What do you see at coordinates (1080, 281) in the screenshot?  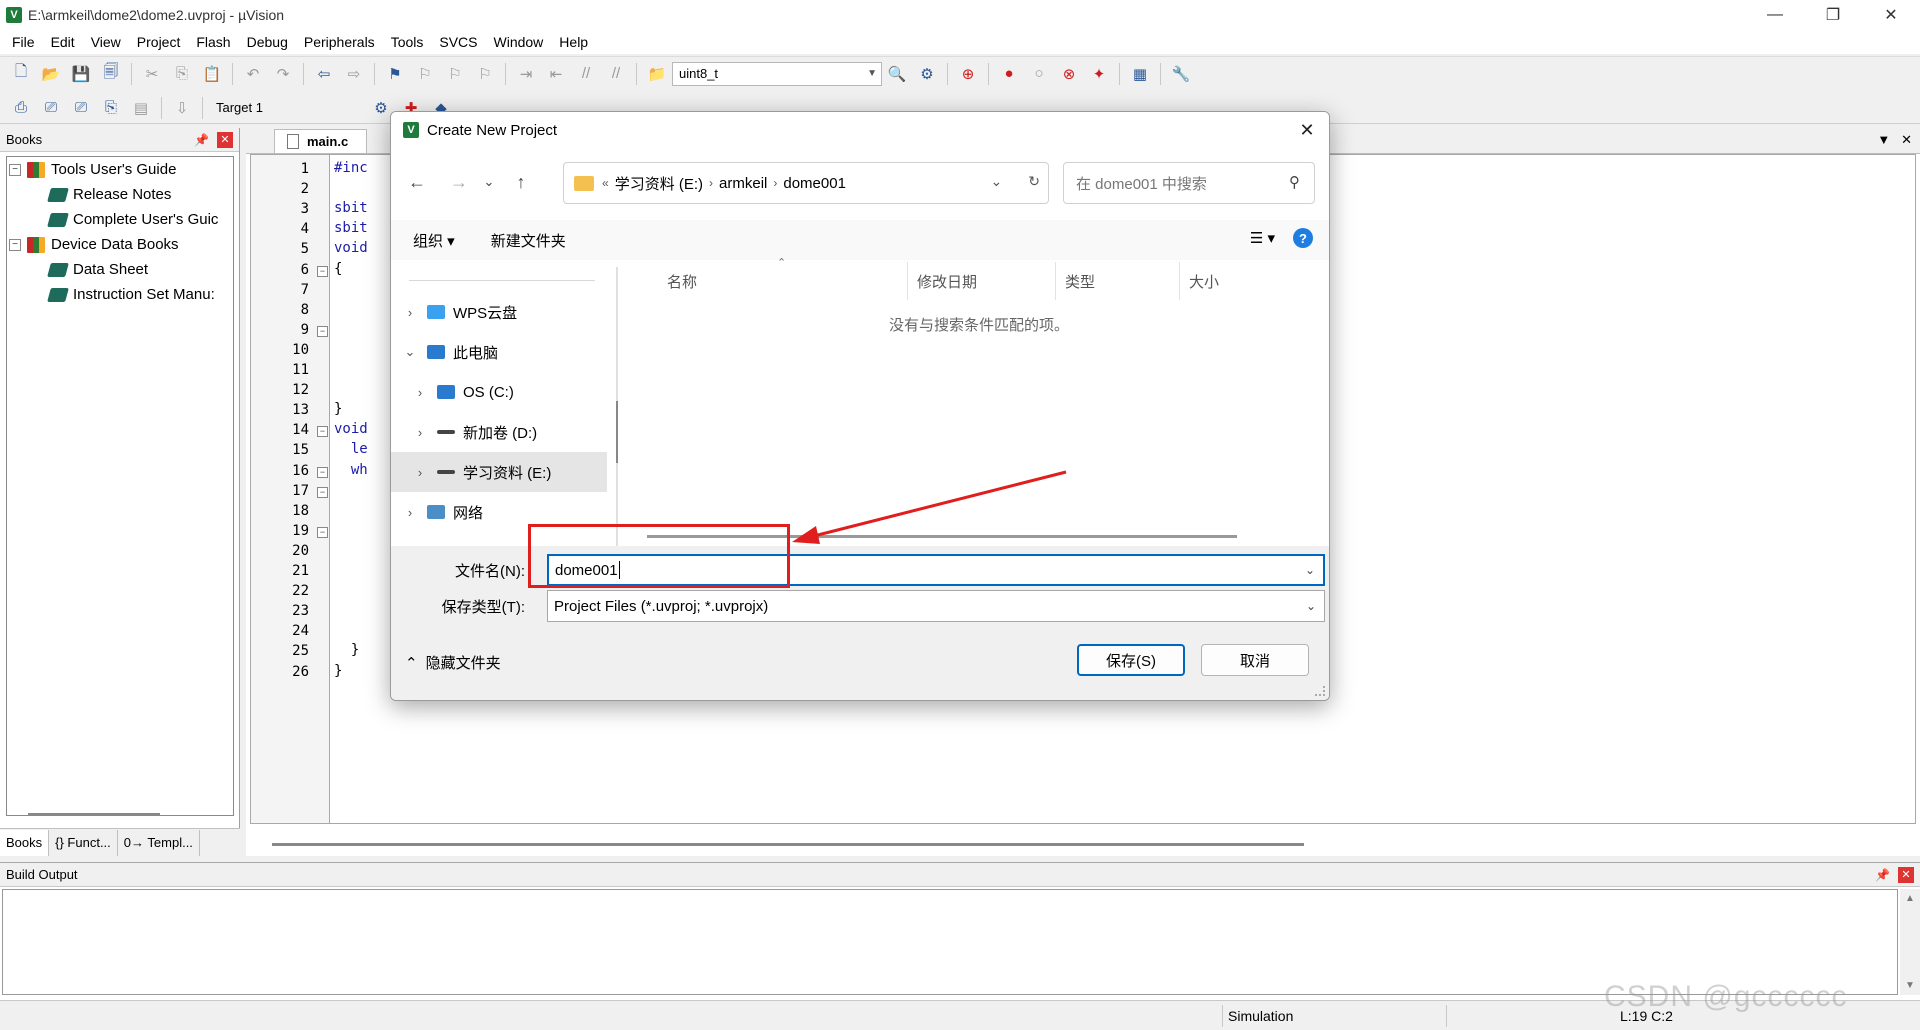 I see `column-type: 类型` at bounding box center [1080, 281].